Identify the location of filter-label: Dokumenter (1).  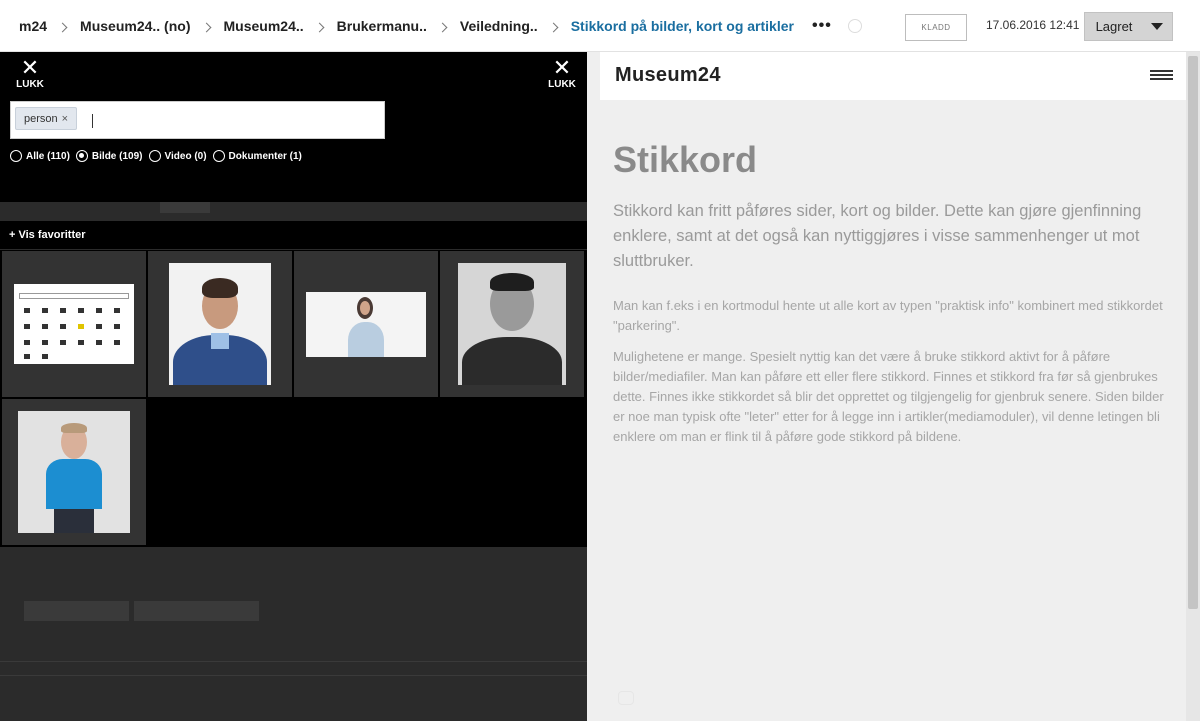
(265, 156).